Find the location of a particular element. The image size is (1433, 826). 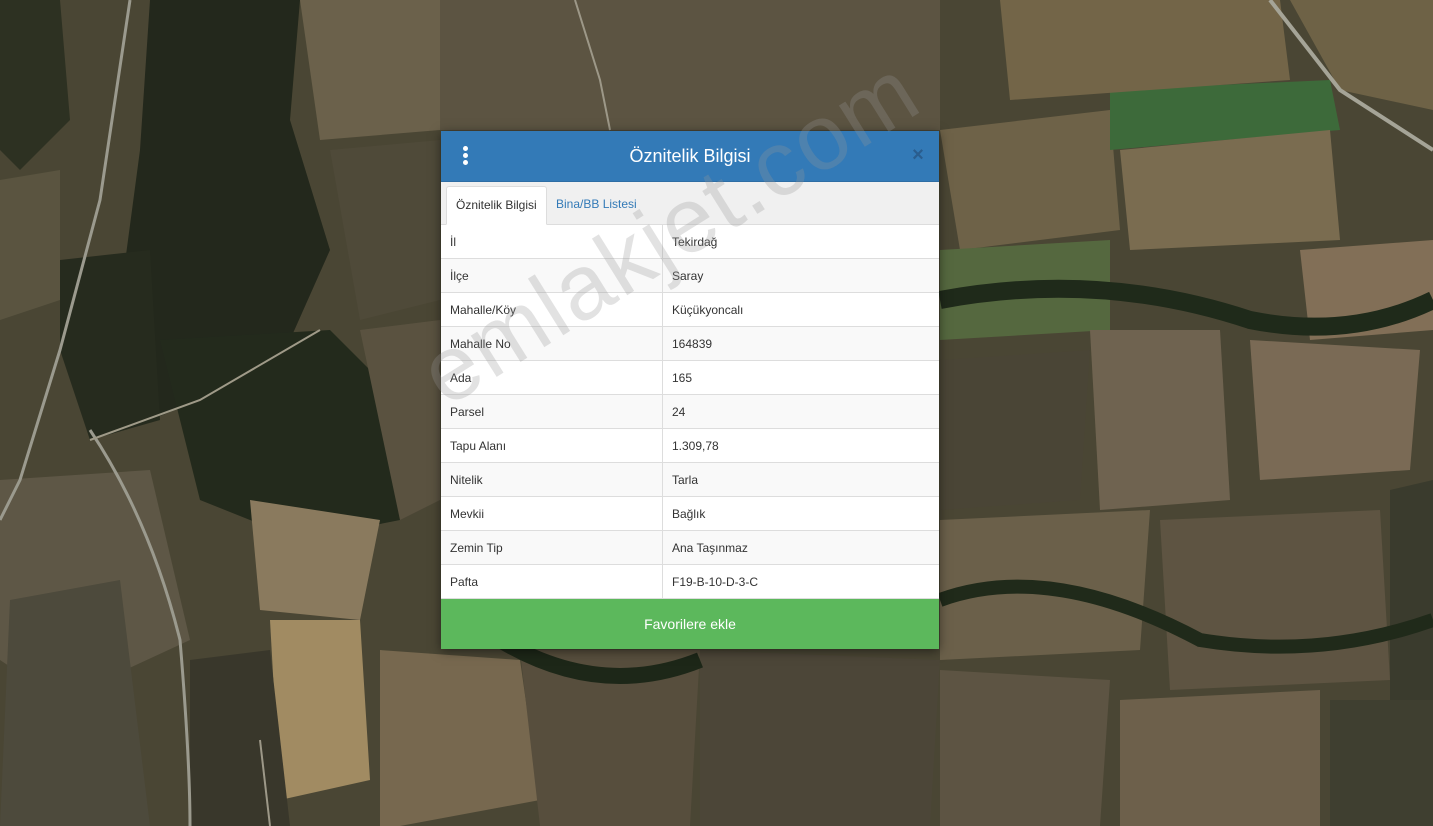

table-row: Mevkii Bağlık is located at coordinates (690, 513).